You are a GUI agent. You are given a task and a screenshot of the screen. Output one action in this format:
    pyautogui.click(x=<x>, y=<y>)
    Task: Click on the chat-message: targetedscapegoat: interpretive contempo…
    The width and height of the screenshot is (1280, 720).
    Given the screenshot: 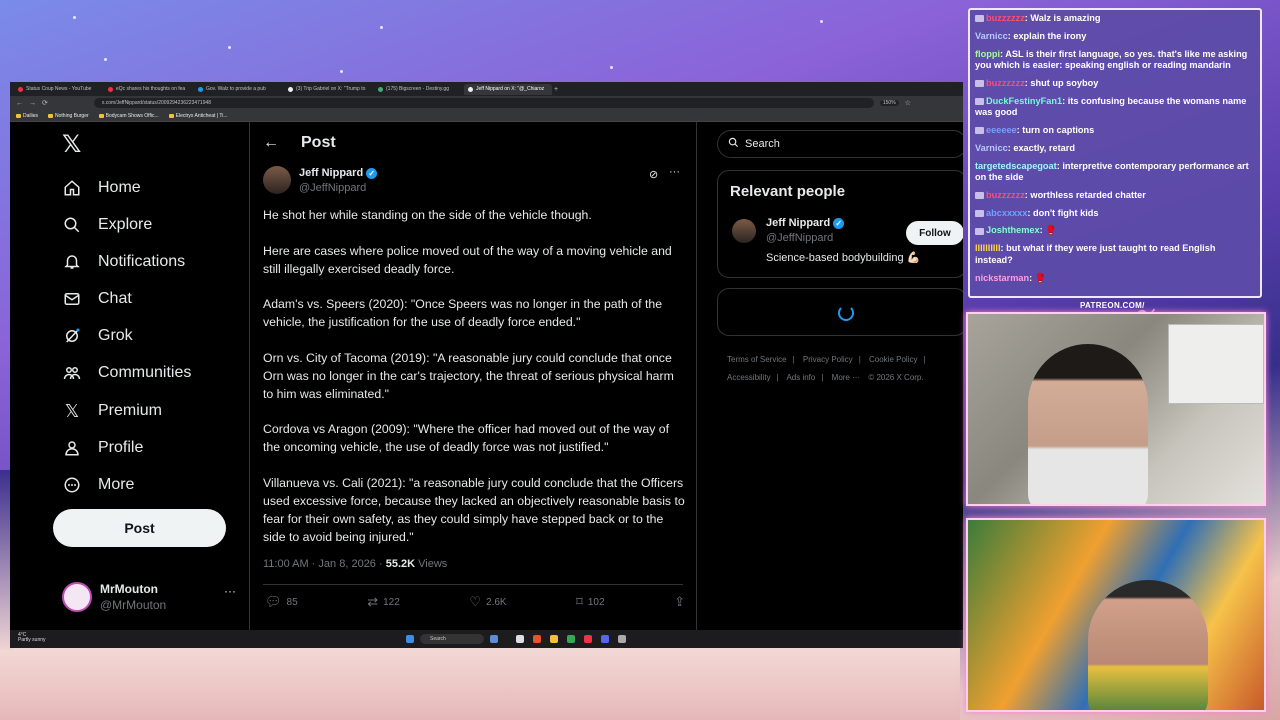 What is the action you would take?
    pyautogui.click(x=1112, y=171)
    